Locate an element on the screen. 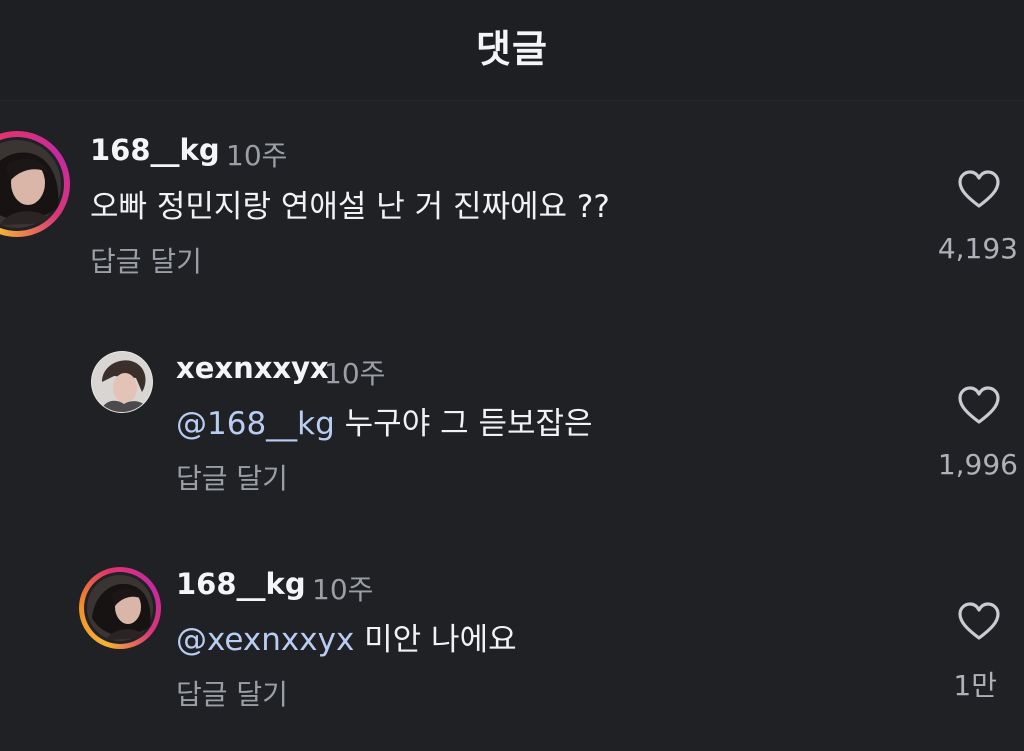  page-title: 댓글 is located at coordinates (512, 49).